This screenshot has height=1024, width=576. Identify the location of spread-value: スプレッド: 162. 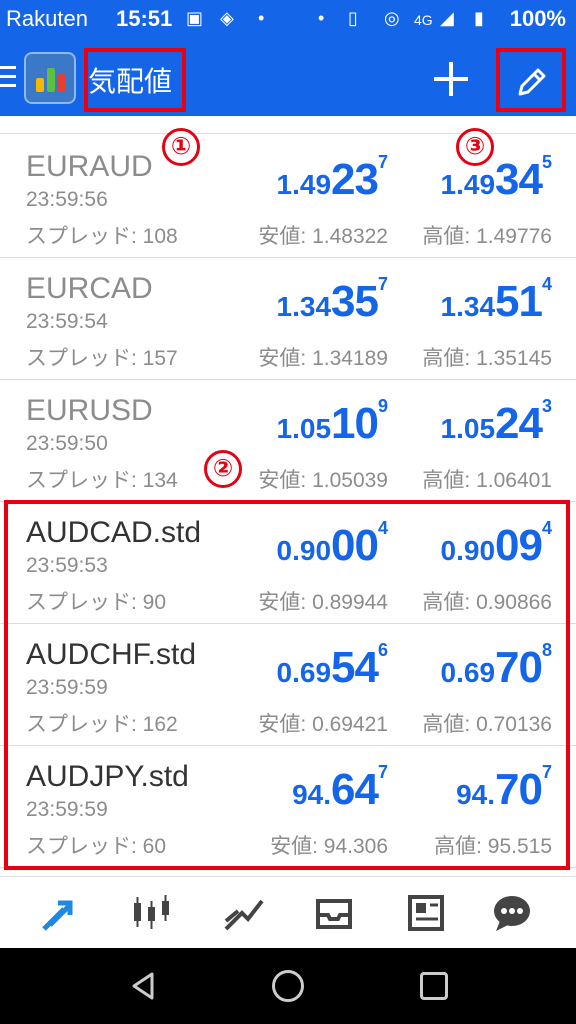
(102, 724).